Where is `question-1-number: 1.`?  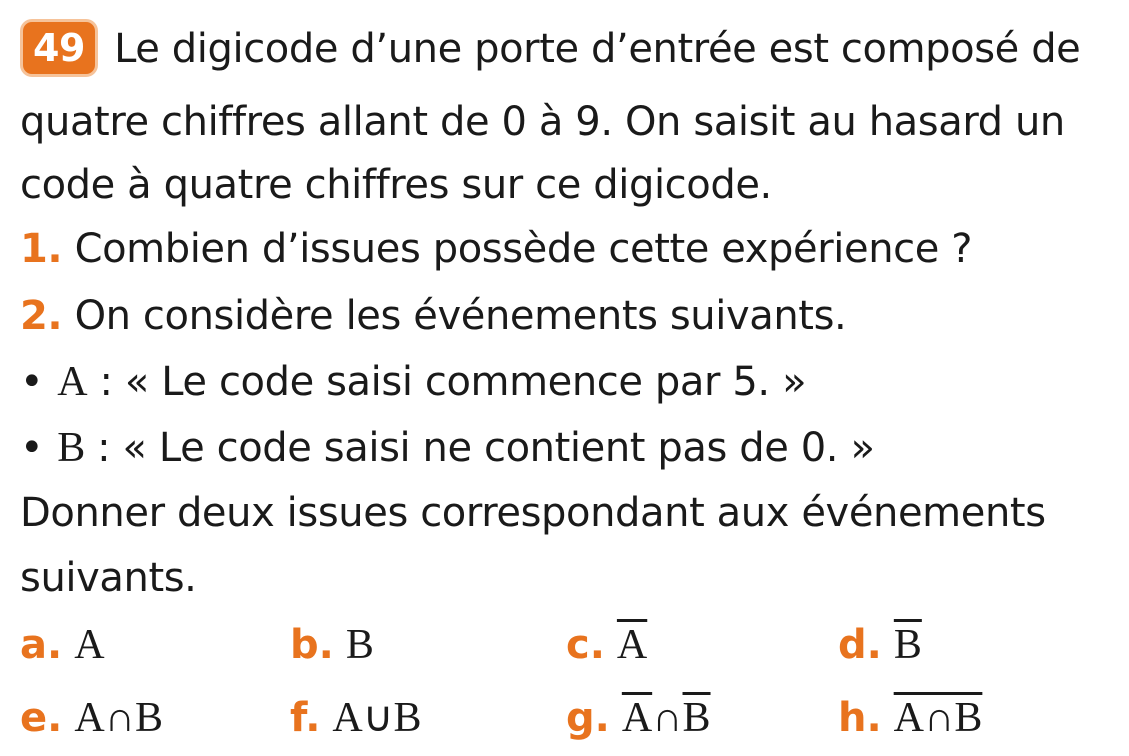
question-1-number: 1. is located at coordinates (41, 249).